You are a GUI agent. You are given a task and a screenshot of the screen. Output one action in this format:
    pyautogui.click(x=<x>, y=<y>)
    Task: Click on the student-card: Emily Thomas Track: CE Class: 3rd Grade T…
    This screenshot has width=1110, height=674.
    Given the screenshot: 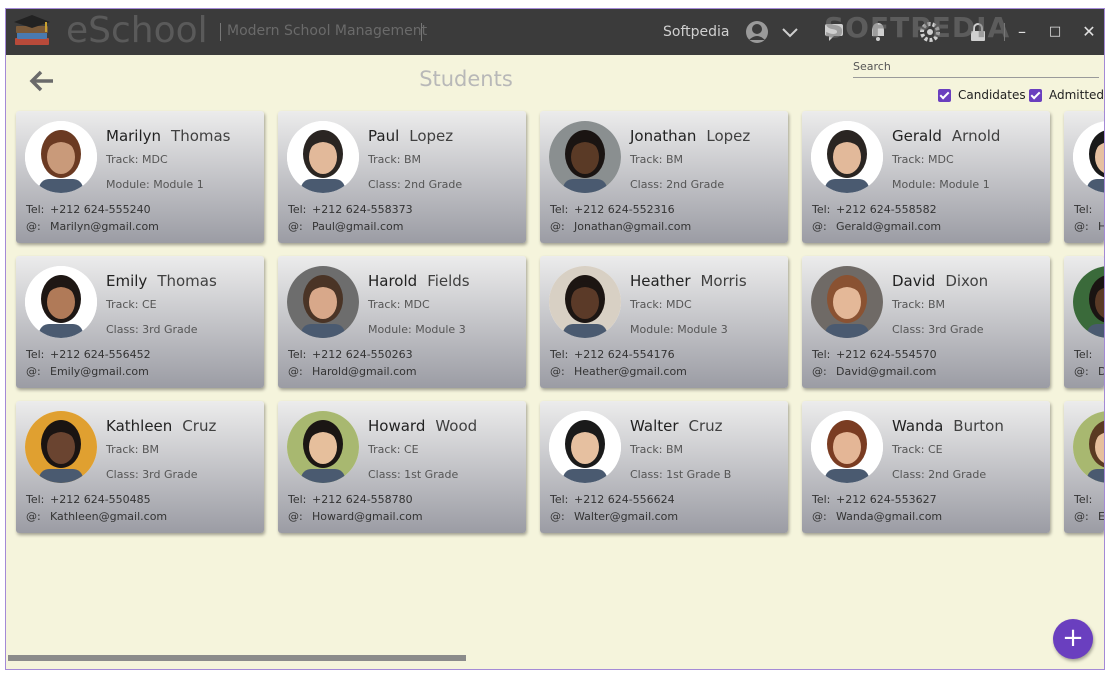 What is the action you would take?
    pyautogui.click(x=140, y=322)
    